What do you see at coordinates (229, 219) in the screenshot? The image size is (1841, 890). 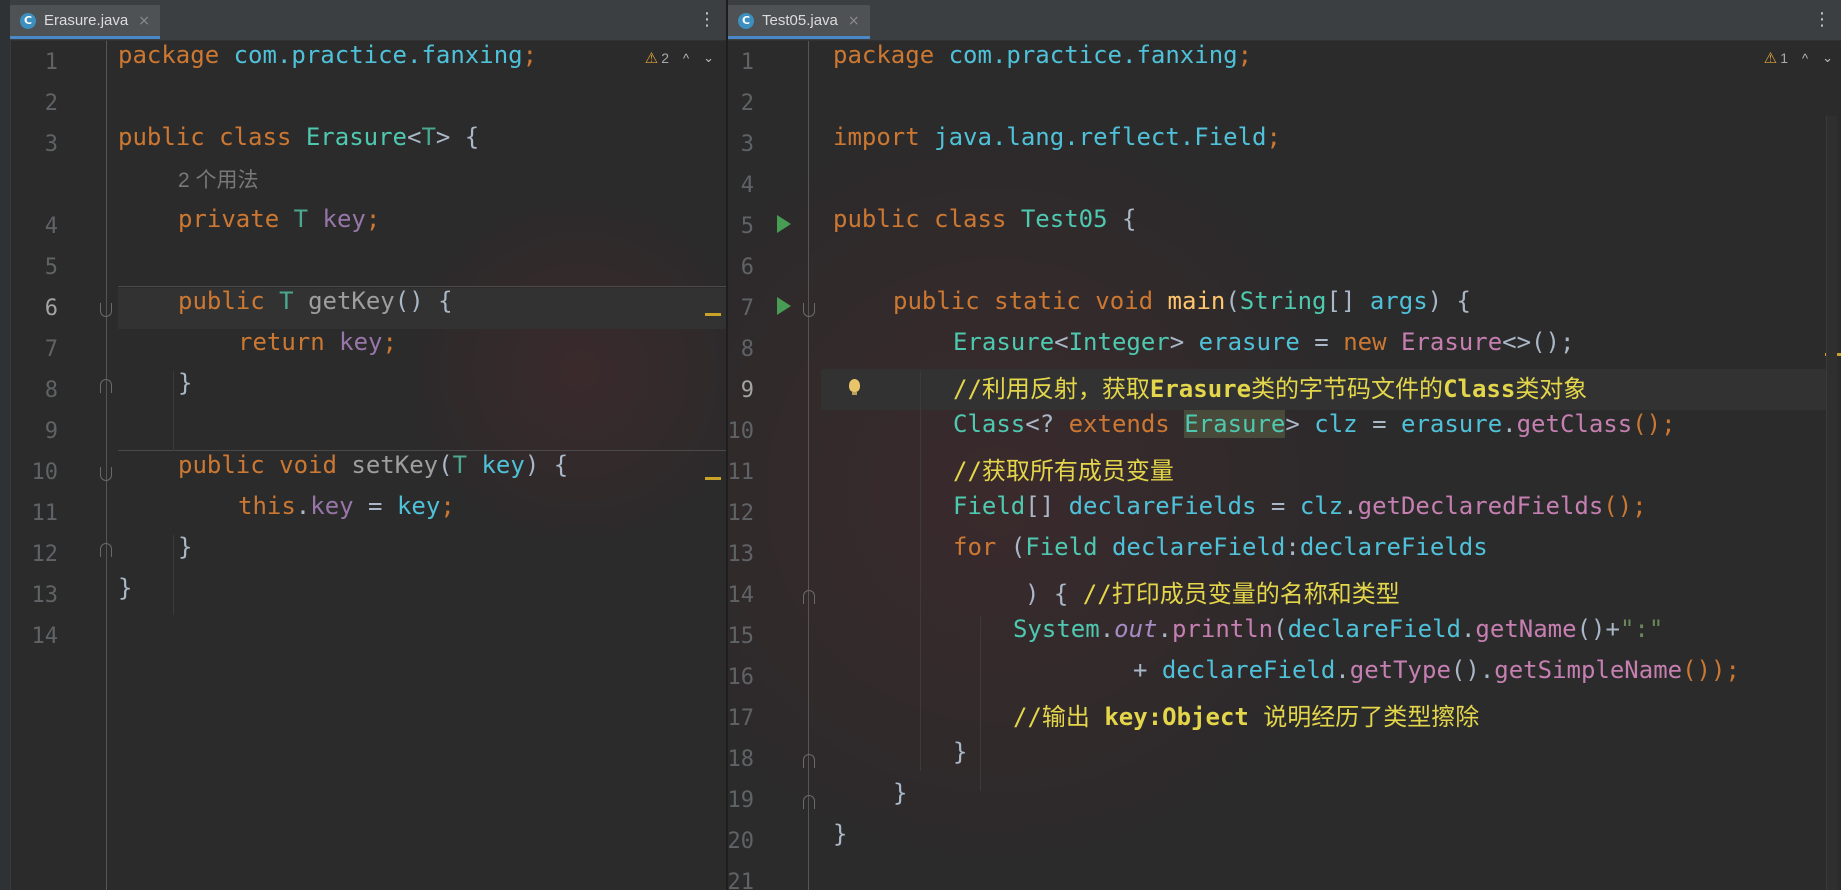 I see `keyword: private` at bounding box center [229, 219].